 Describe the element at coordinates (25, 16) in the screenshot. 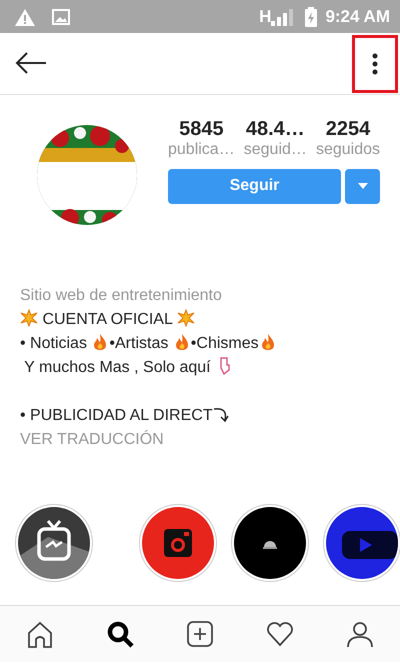

I see `warning-icon` at that location.